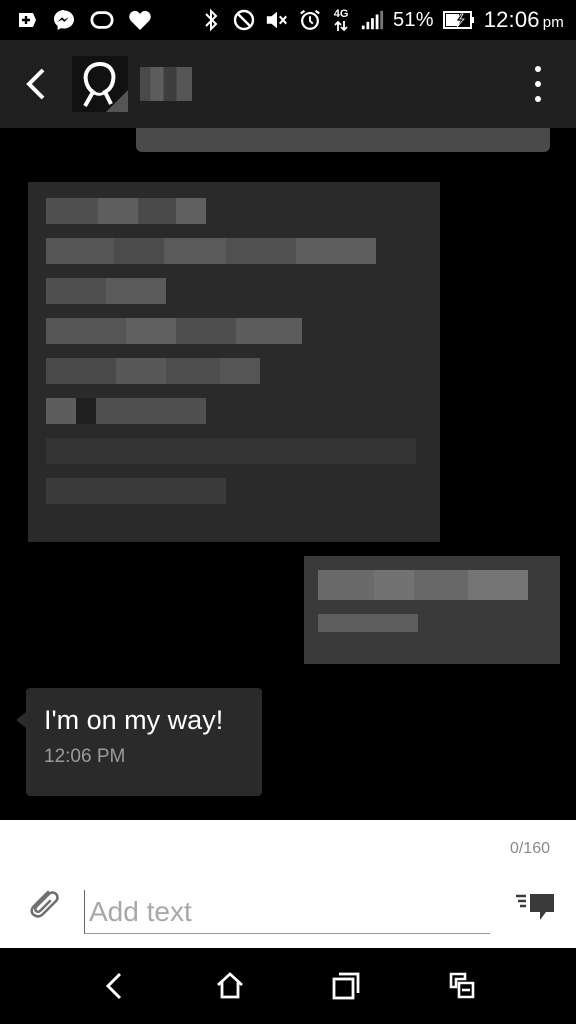  Describe the element at coordinates (458, 20) in the screenshot. I see `battery-charging-icon` at that location.